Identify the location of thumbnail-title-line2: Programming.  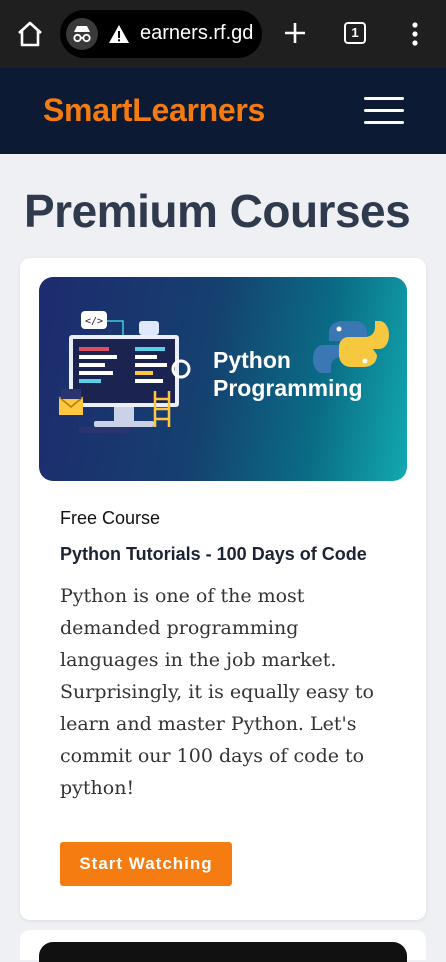
(288, 388).